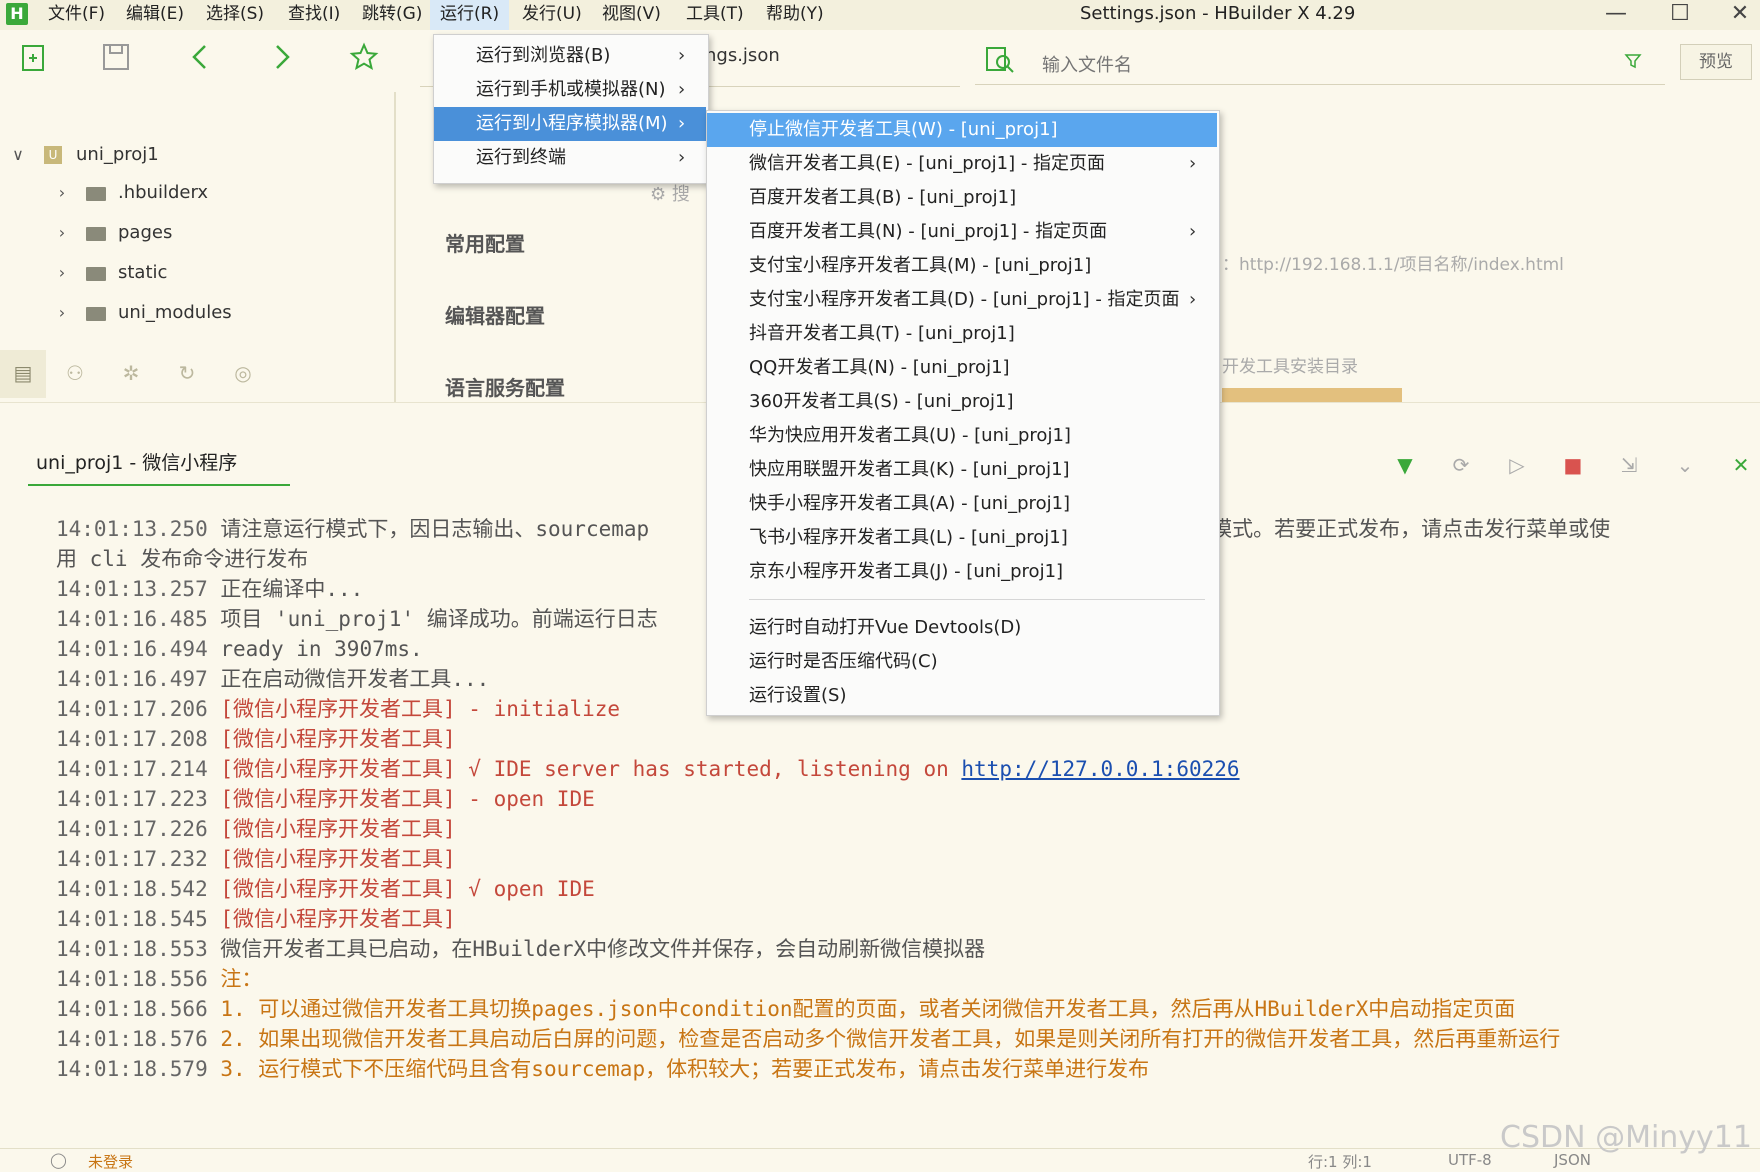 Image resolution: width=1760 pixels, height=1172 pixels. Describe the element at coordinates (910, 503) in the screenshot. I see `menu-item-label: 快手小程序开发者工具(A) - [uni_proj1]` at that location.